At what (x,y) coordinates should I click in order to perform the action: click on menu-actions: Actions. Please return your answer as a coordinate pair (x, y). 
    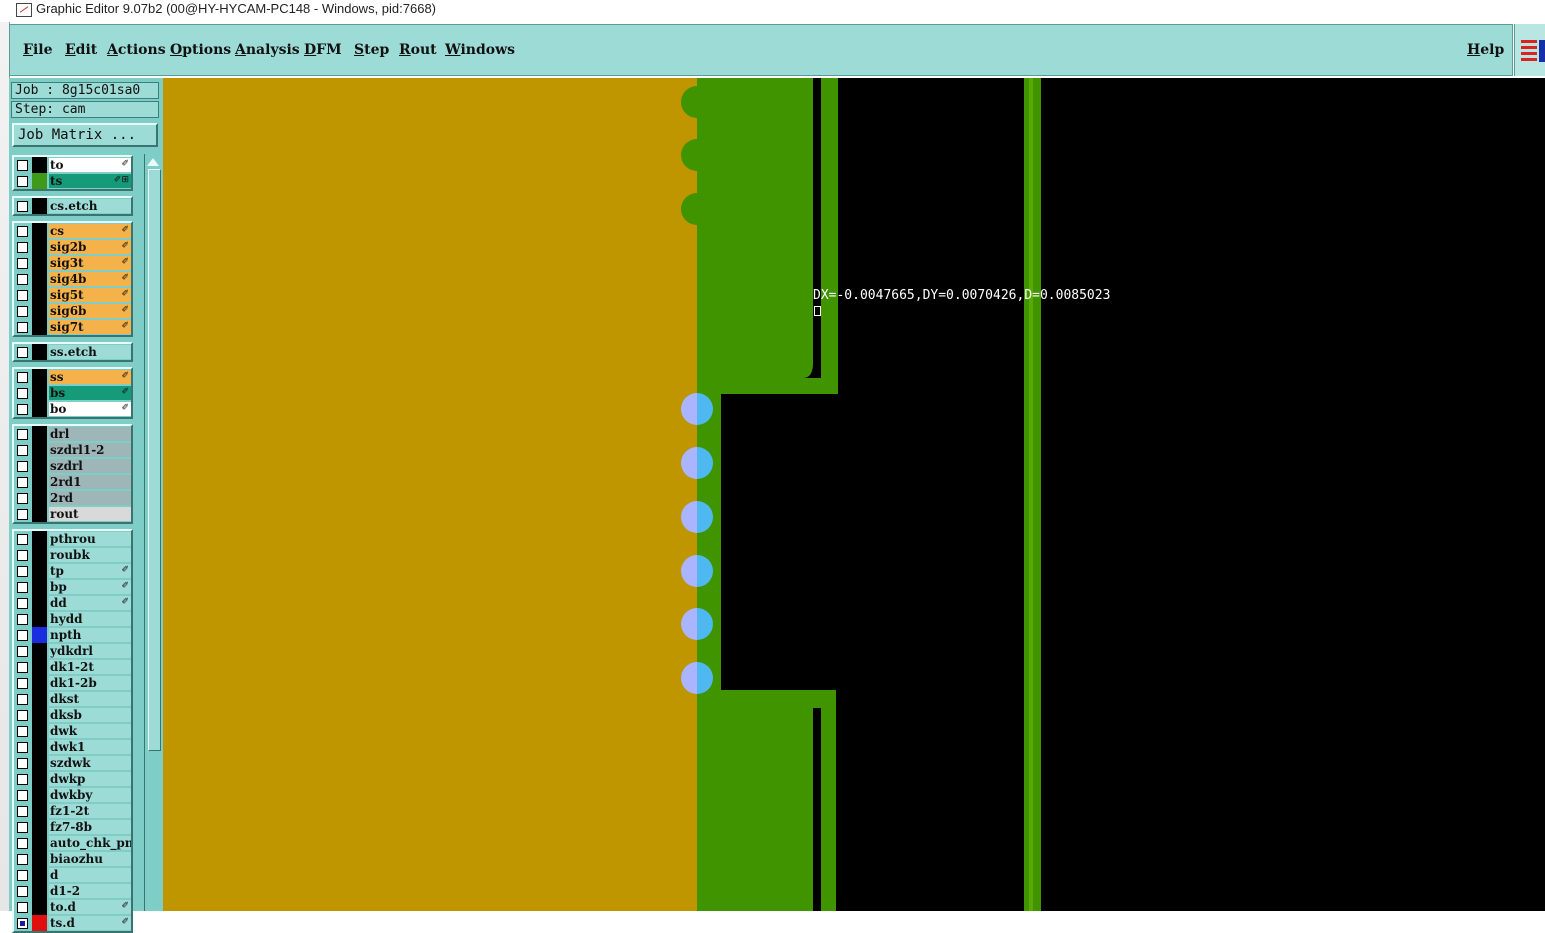
    Looking at the image, I should click on (136, 50).